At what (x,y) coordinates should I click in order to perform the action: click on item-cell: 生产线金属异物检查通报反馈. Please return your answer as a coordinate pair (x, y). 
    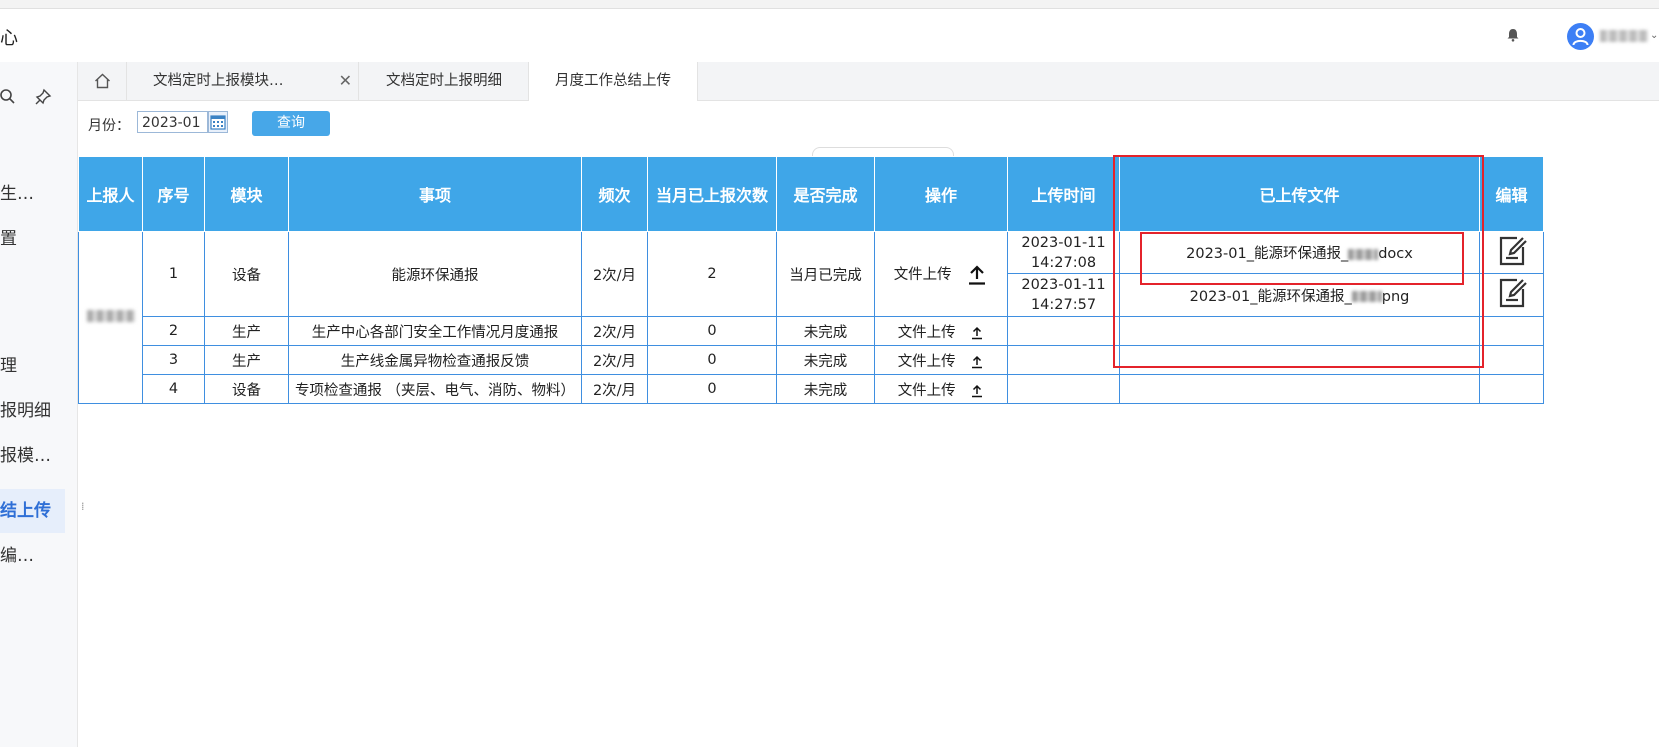
    Looking at the image, I should click on (435, 360).